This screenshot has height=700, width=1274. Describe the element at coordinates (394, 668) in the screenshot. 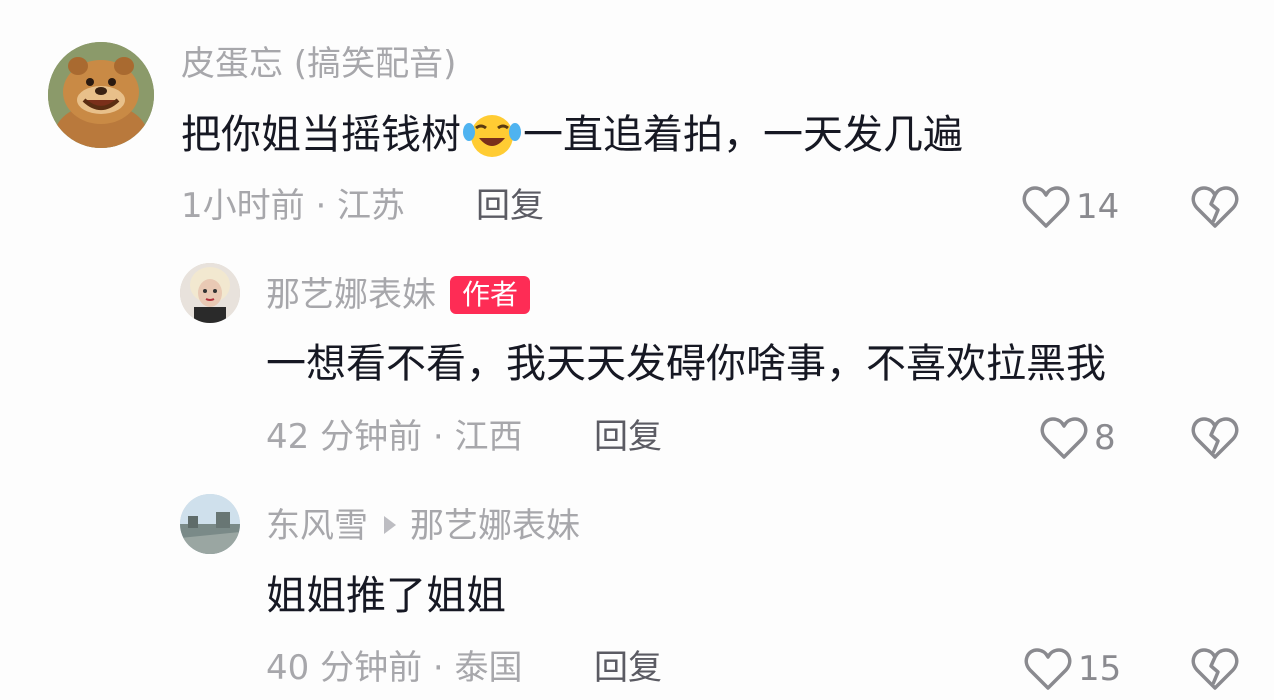

I see `comment-meta: 40 分钟前 · 泰国` at that location.